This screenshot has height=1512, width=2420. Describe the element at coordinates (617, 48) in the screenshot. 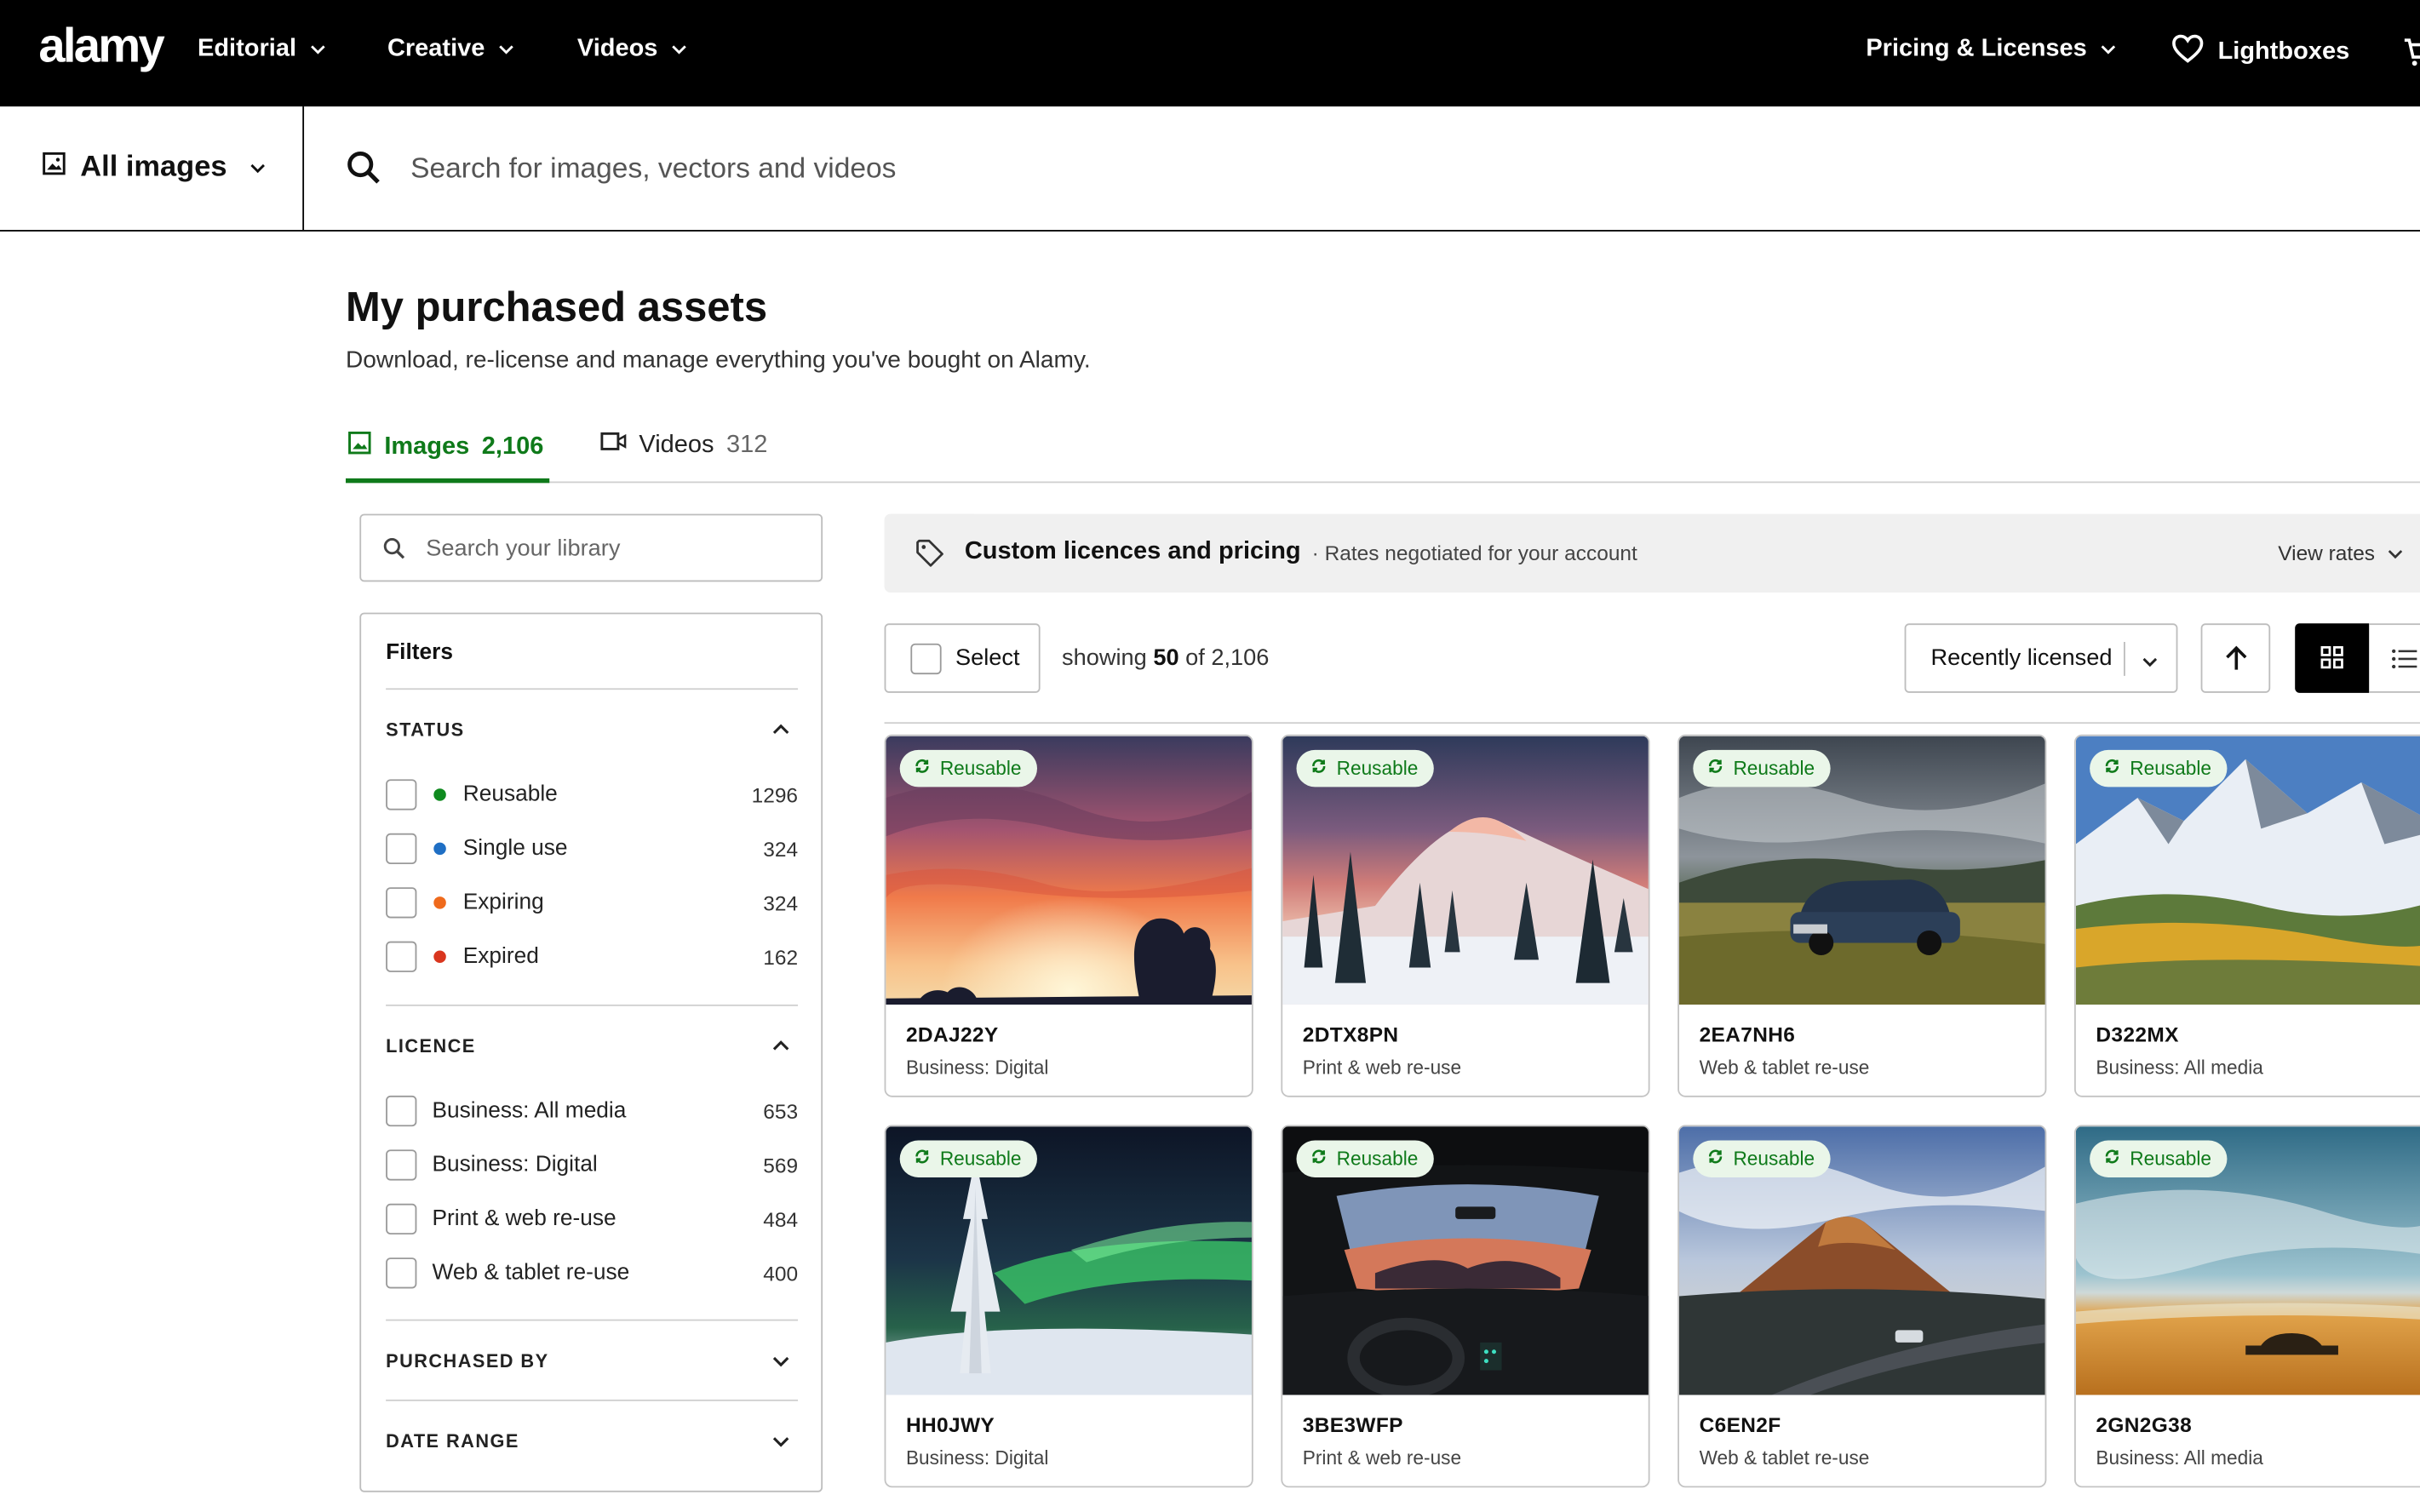

I see `nav-videos-label: Videos` at that location.